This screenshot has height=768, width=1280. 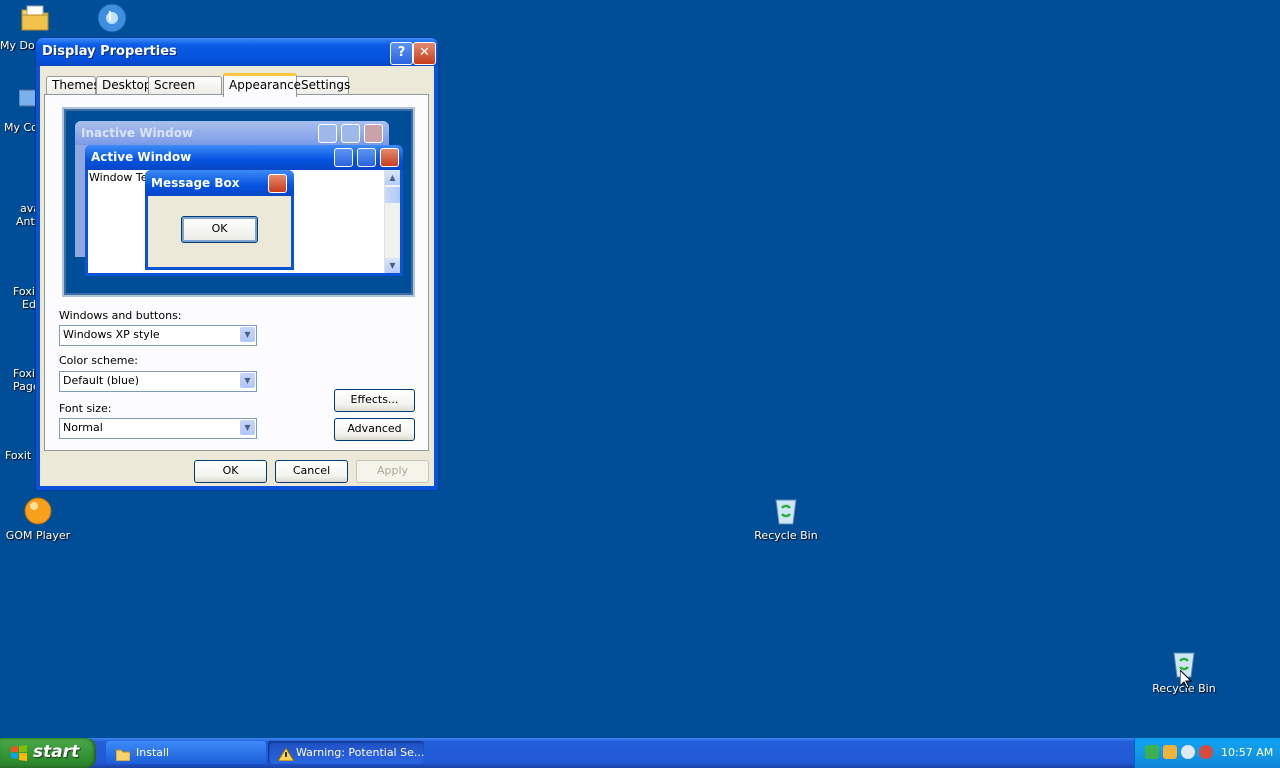 What do you see at coordinates (158, 428) in the screenshot?
I see `font-size-select: Normal ▼` at bounding box center [158, 428].